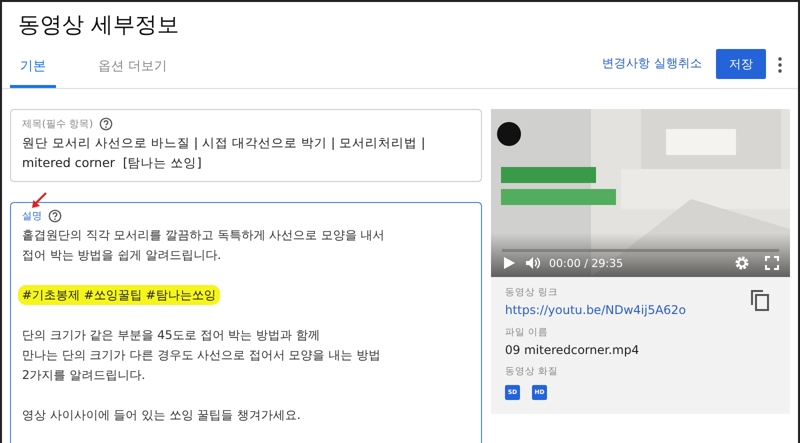 The height and width of the screenshot is (443, 800). I want to click on play-icon, so click(509, 263).